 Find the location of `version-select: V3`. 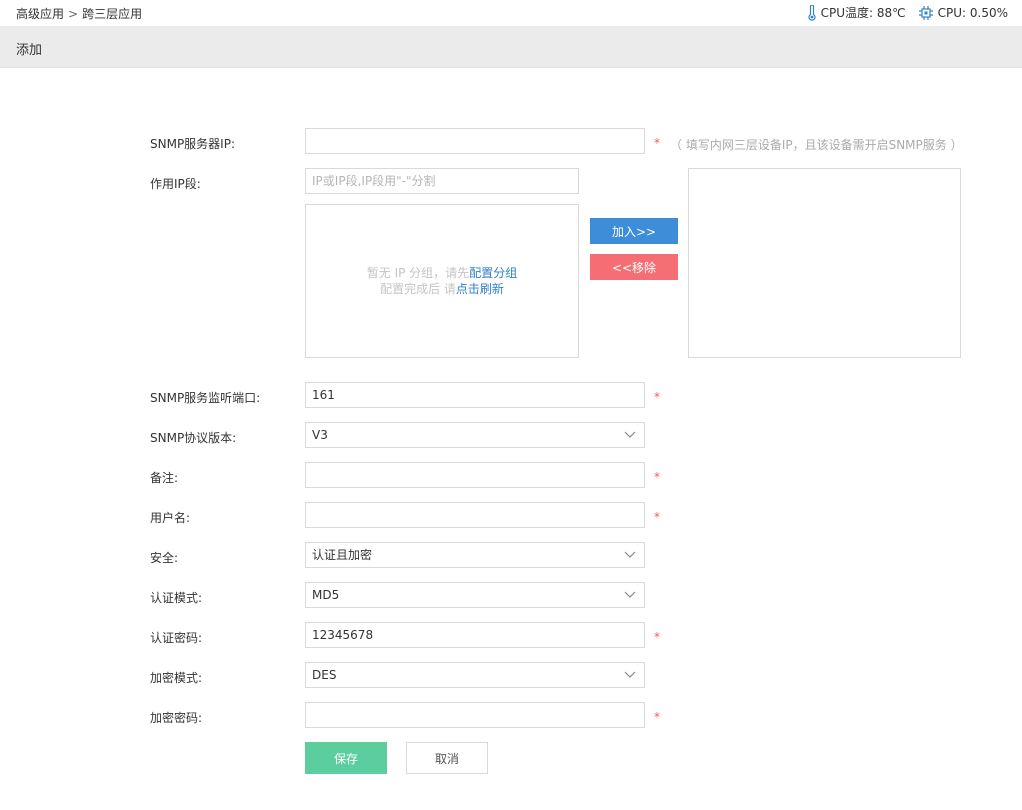

version-select: V3 is located at coordinates (475, 435).